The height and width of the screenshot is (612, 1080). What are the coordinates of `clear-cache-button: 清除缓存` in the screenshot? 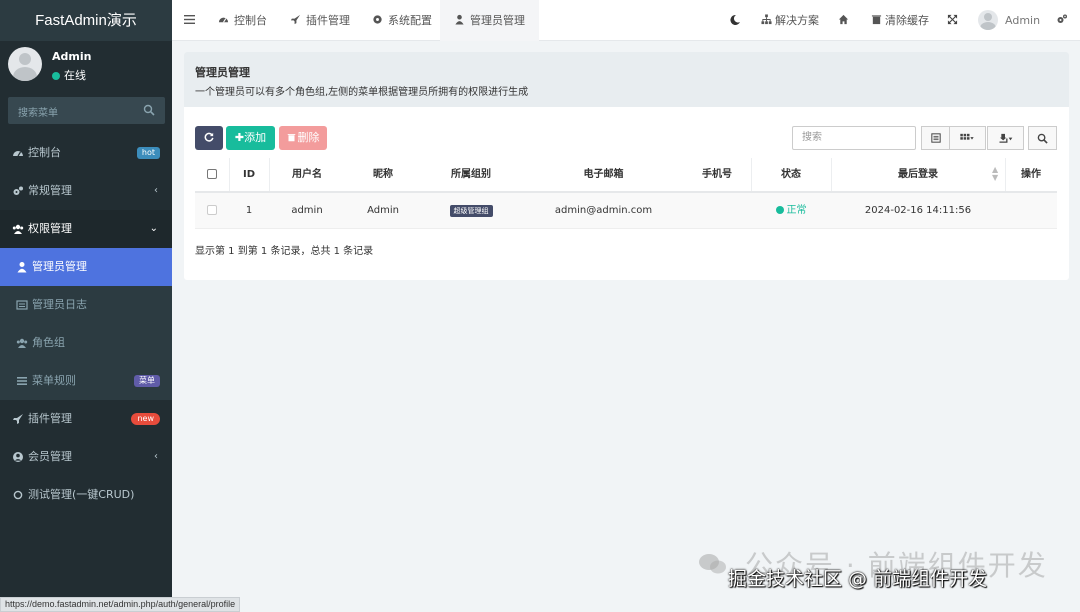 It's located at (900, 20).